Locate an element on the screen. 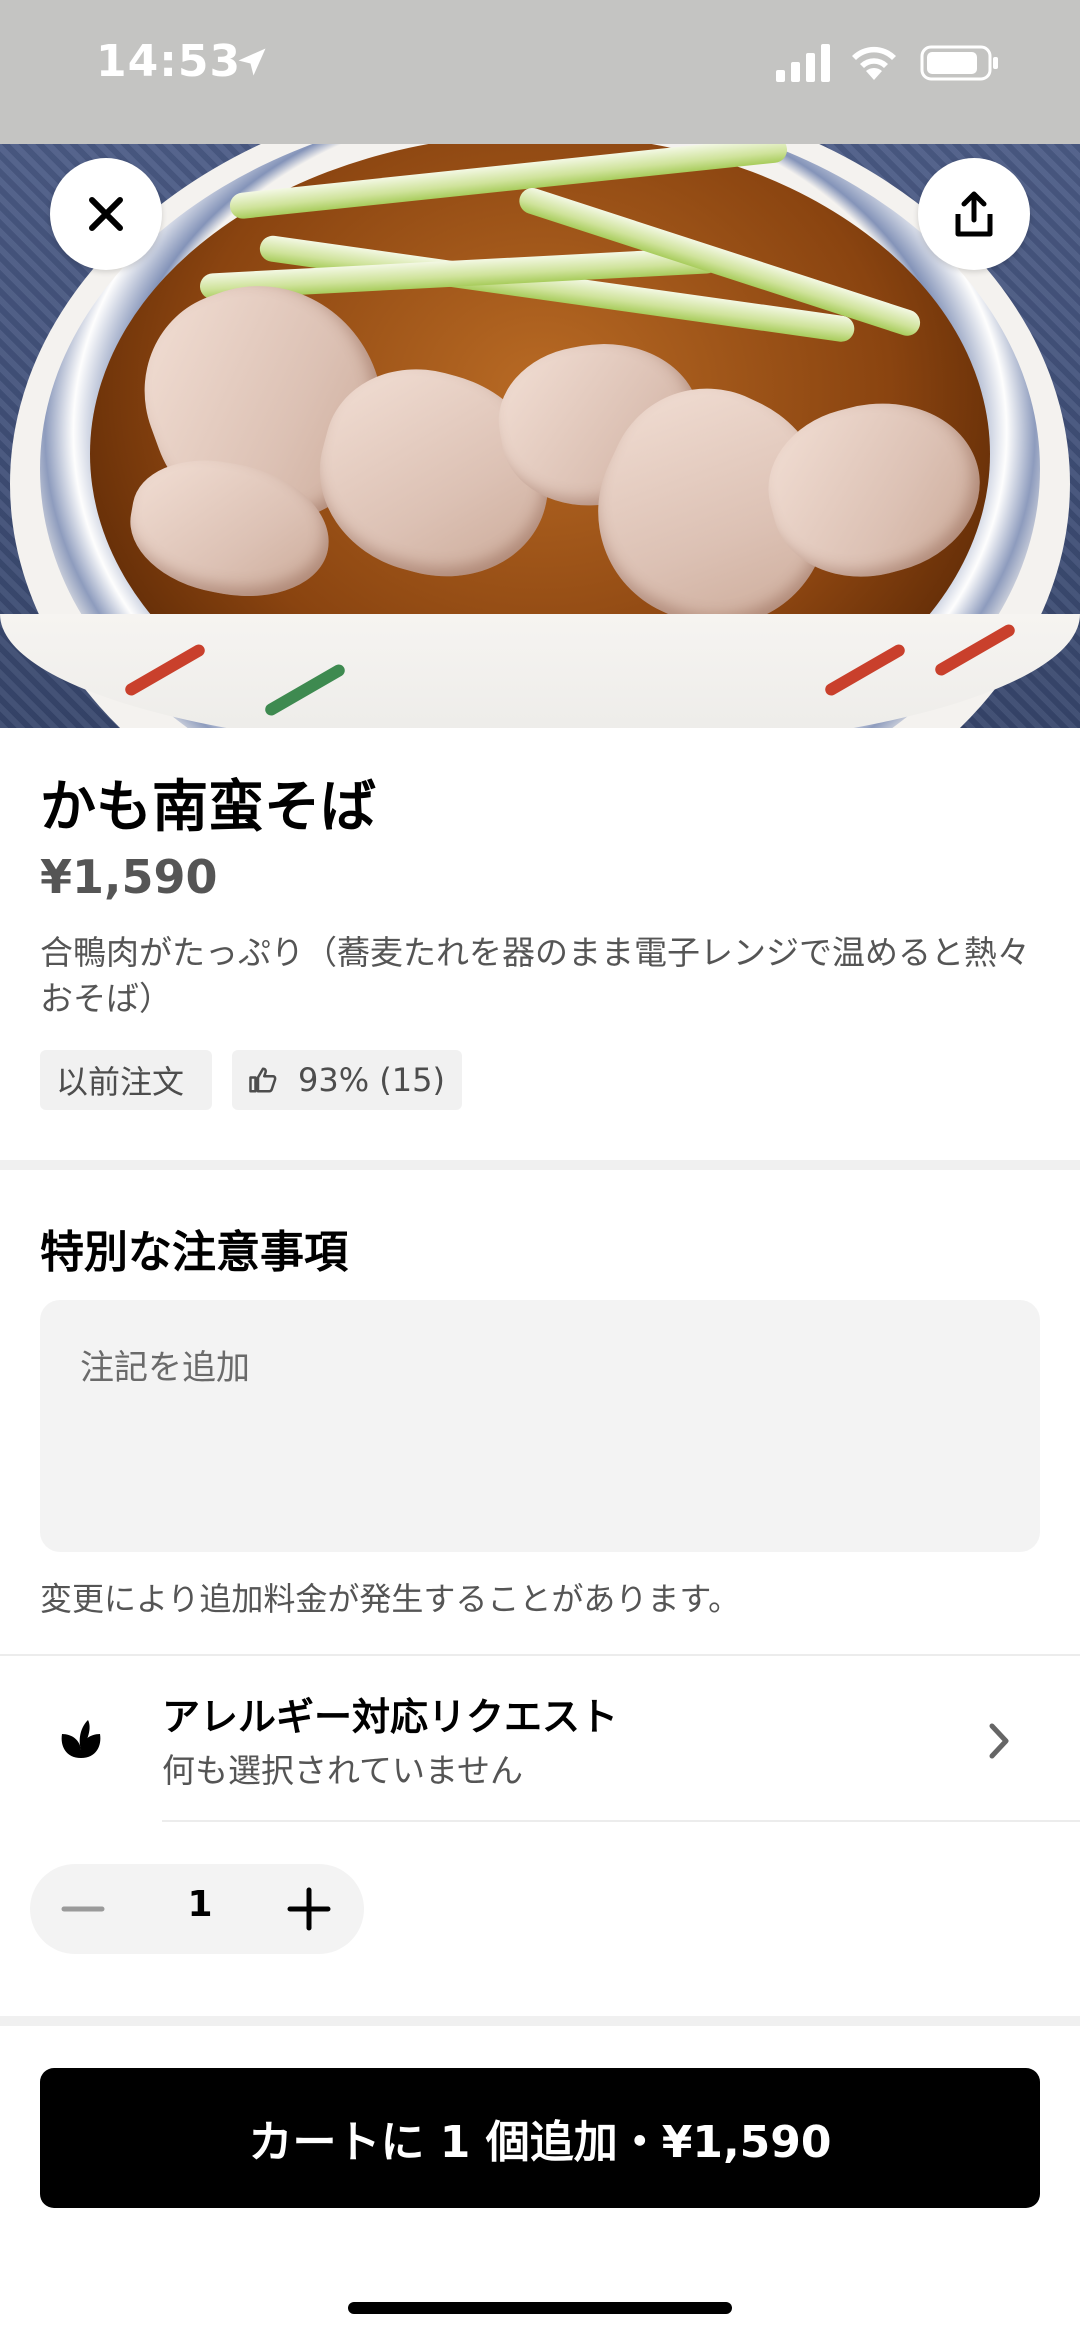 The width and height of the screenshot is (1080, 2337). status-bar: 14:53 is located at coordinates (540, 72).